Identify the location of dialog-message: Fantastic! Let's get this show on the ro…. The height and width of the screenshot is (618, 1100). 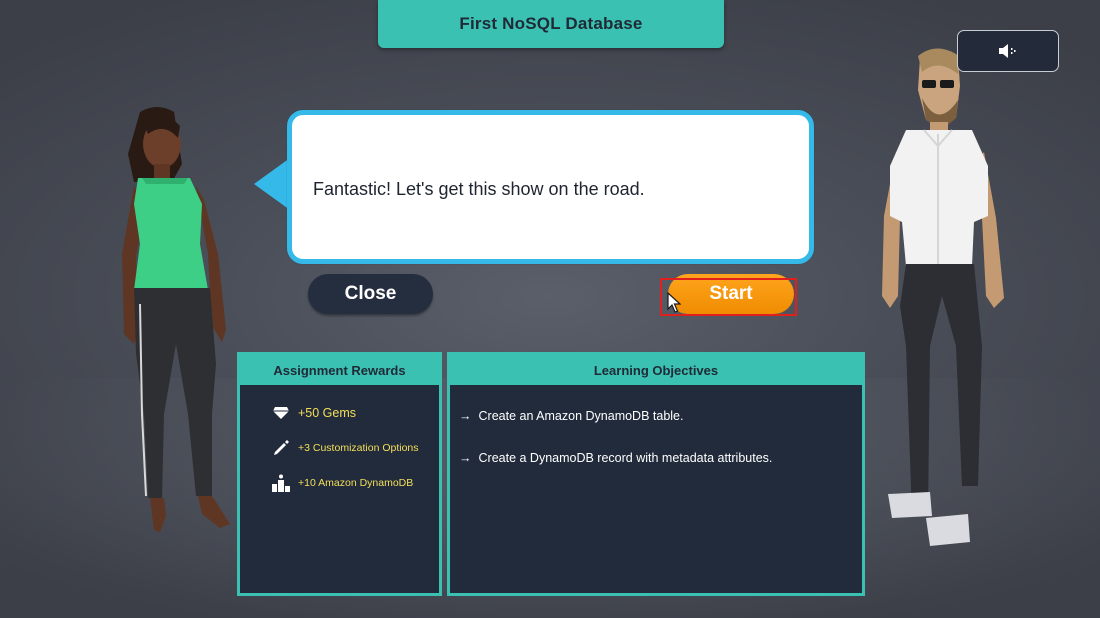
(479, 189).